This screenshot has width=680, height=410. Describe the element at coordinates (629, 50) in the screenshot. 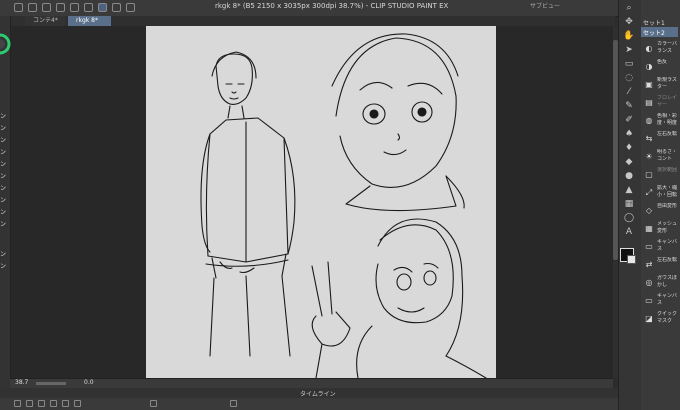

I see `operation-tool-icon: ➤` at that location.